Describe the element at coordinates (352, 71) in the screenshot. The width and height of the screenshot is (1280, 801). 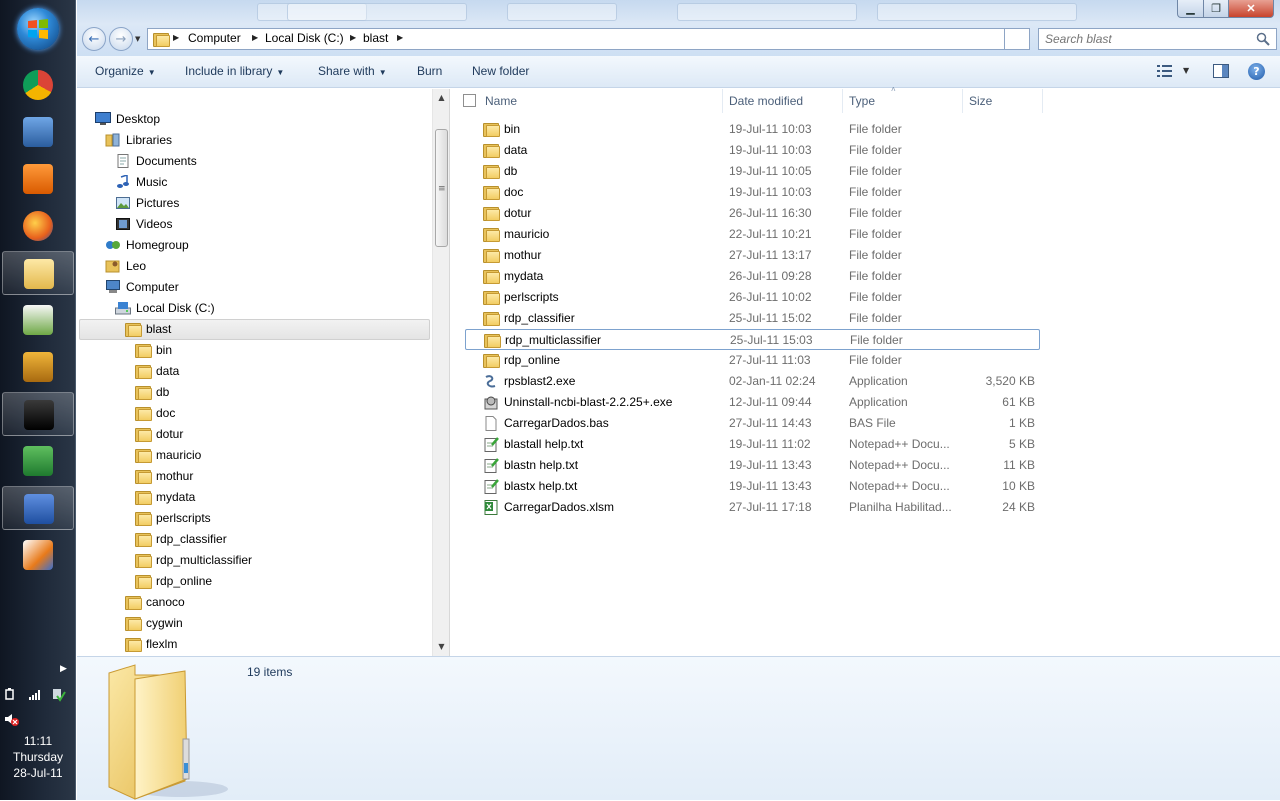
I see `share-with-button: Share with ▼` at that location.